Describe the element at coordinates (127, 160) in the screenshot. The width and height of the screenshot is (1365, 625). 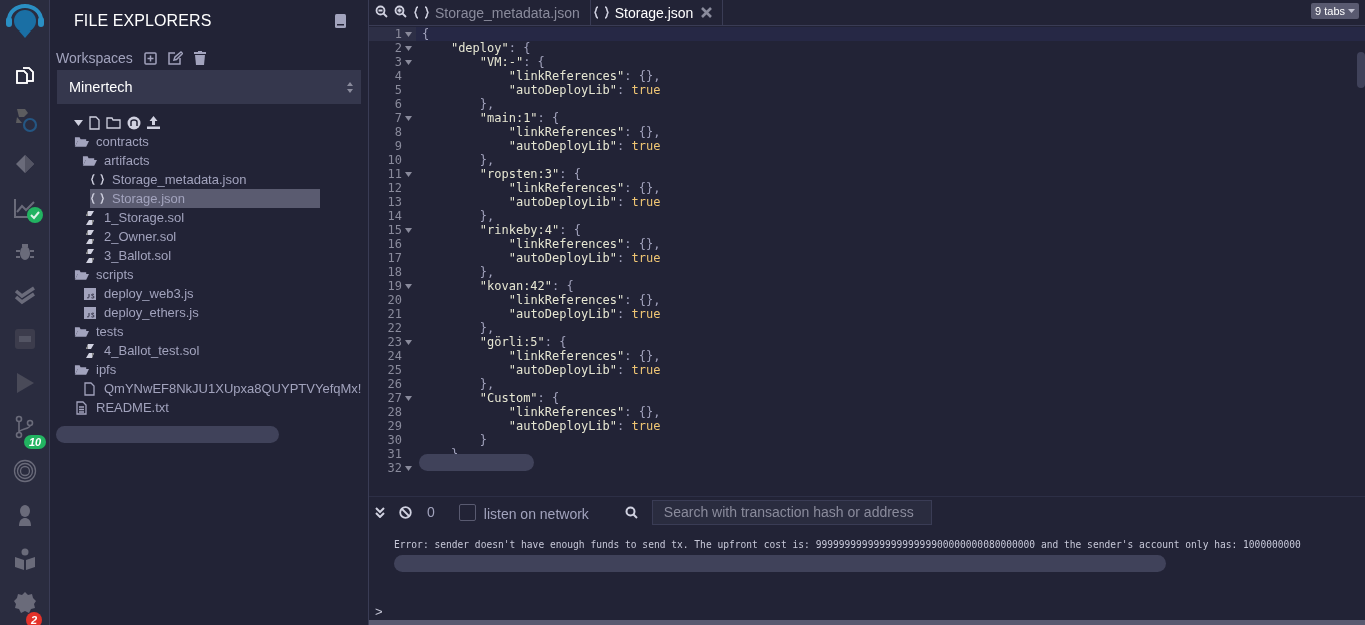
I see `folder-name: artifacts` at that location.